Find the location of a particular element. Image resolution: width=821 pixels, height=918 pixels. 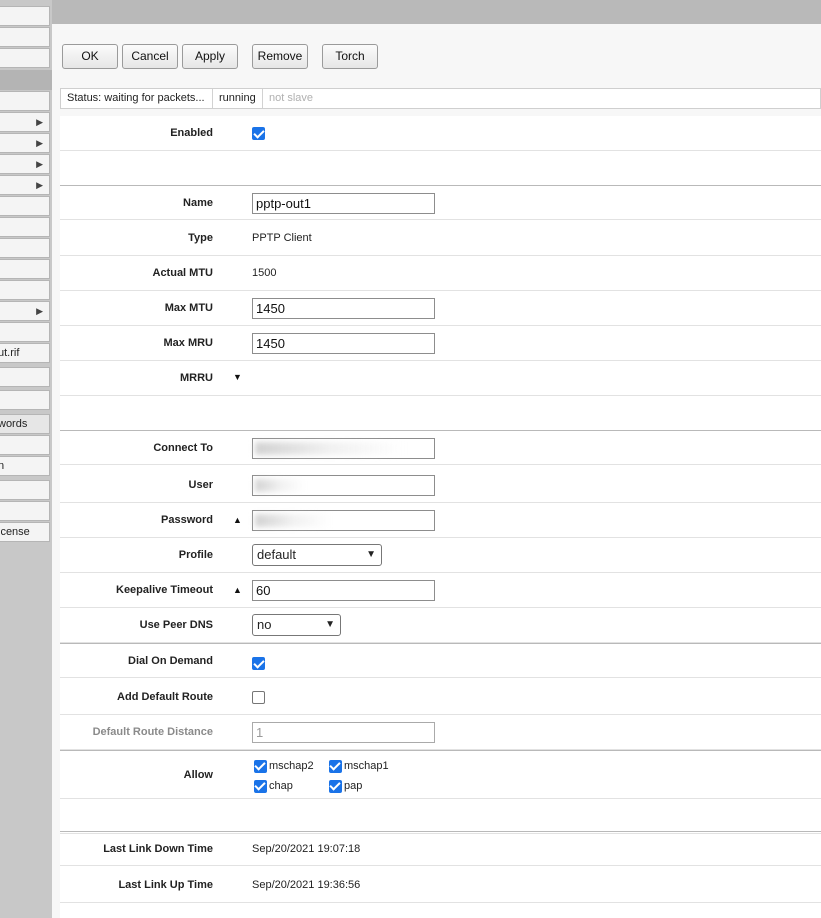

row-peer-dns: Use Peer DNS no ▼ is located at coordinates (440, 625).